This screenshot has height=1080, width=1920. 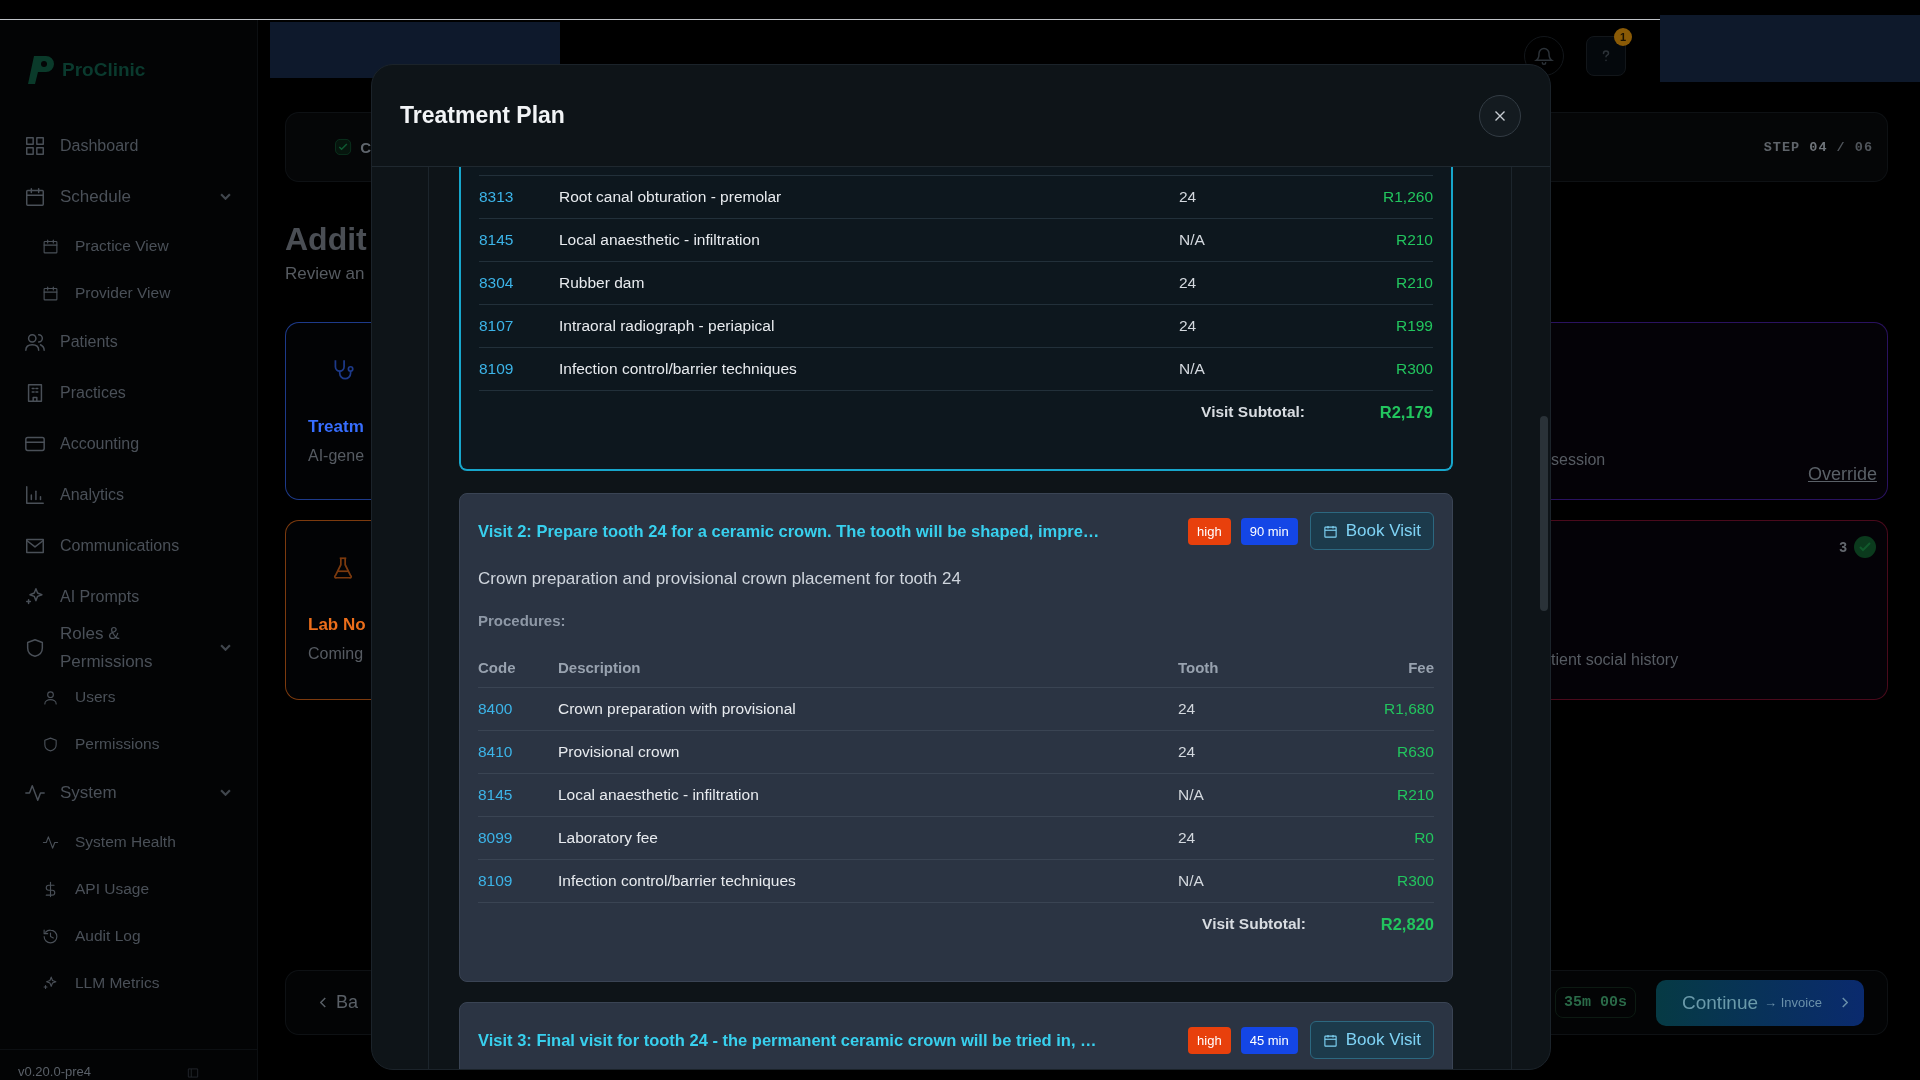 I want to click on sidebar-item: Provider View, so click(x=128, y=293).